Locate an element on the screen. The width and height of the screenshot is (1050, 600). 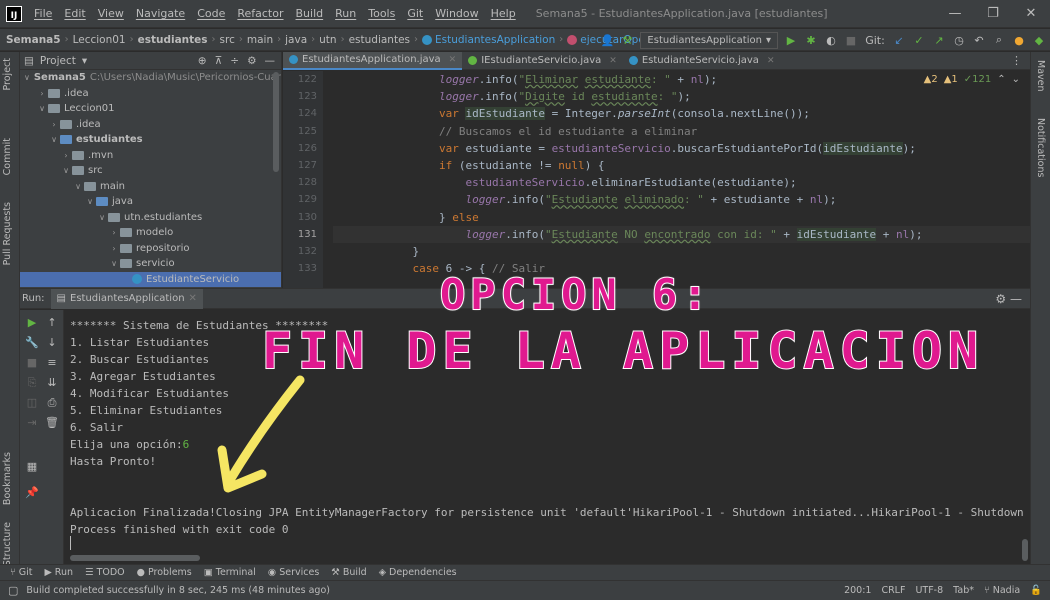
inspection-widget: ▲2 ▲1 ✓121 ⌃ ⌄ is located at coordinates (972, 79).